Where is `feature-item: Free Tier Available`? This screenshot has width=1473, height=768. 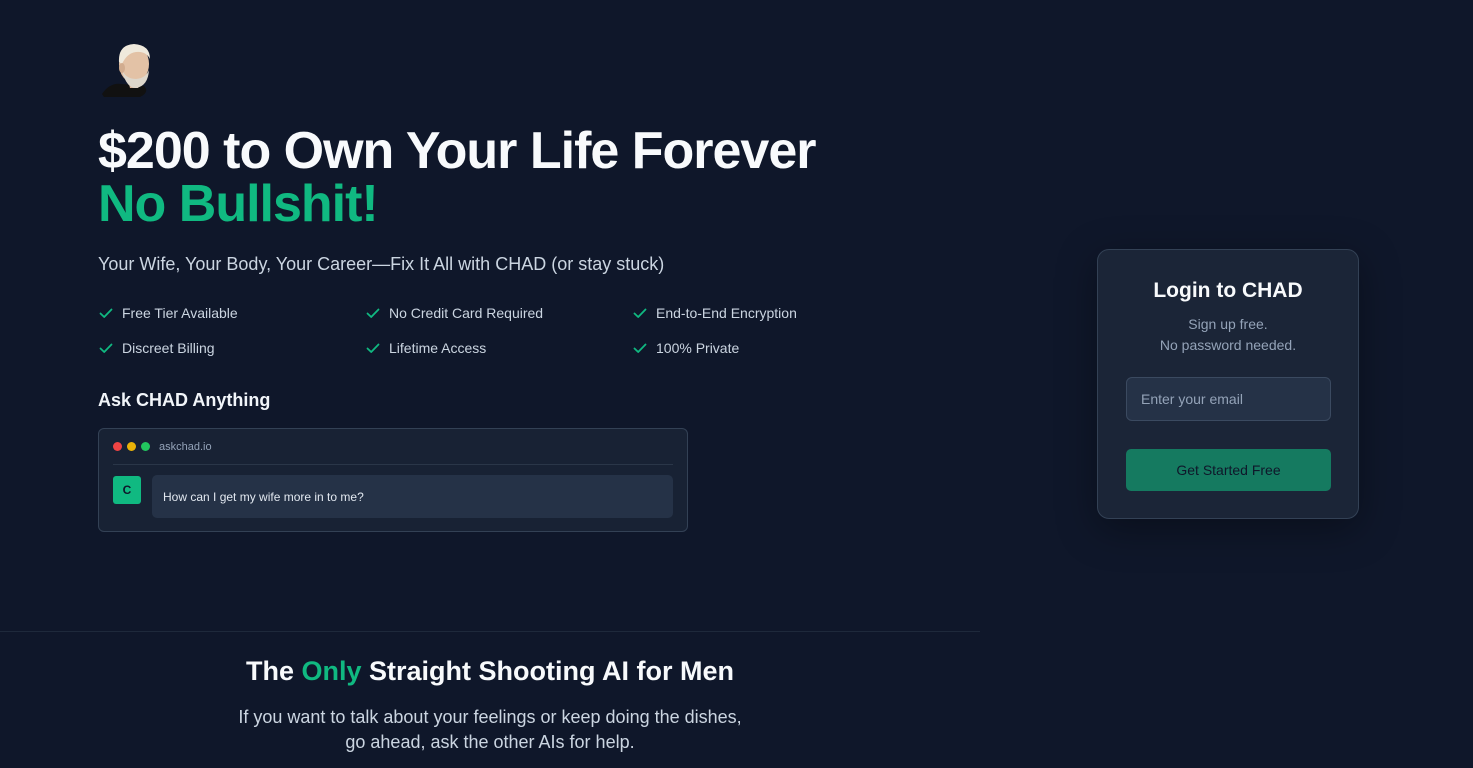
feature-item: Free Tier Available is located at coordinates (231, 313).